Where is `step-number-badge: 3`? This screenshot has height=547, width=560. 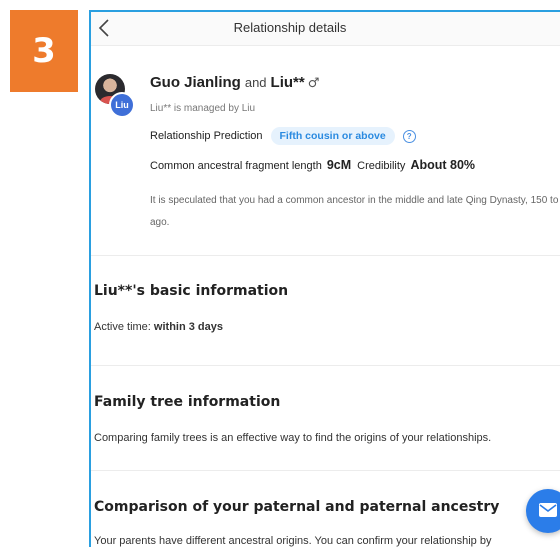
step-number-badge: 3 is located at coordinates (44, 51).